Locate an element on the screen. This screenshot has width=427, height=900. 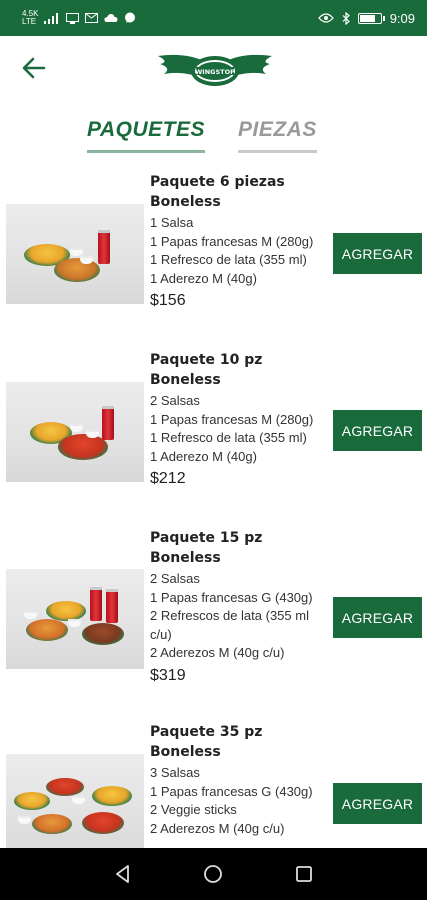
product-price: $212 is located at coordinates (168, 478).